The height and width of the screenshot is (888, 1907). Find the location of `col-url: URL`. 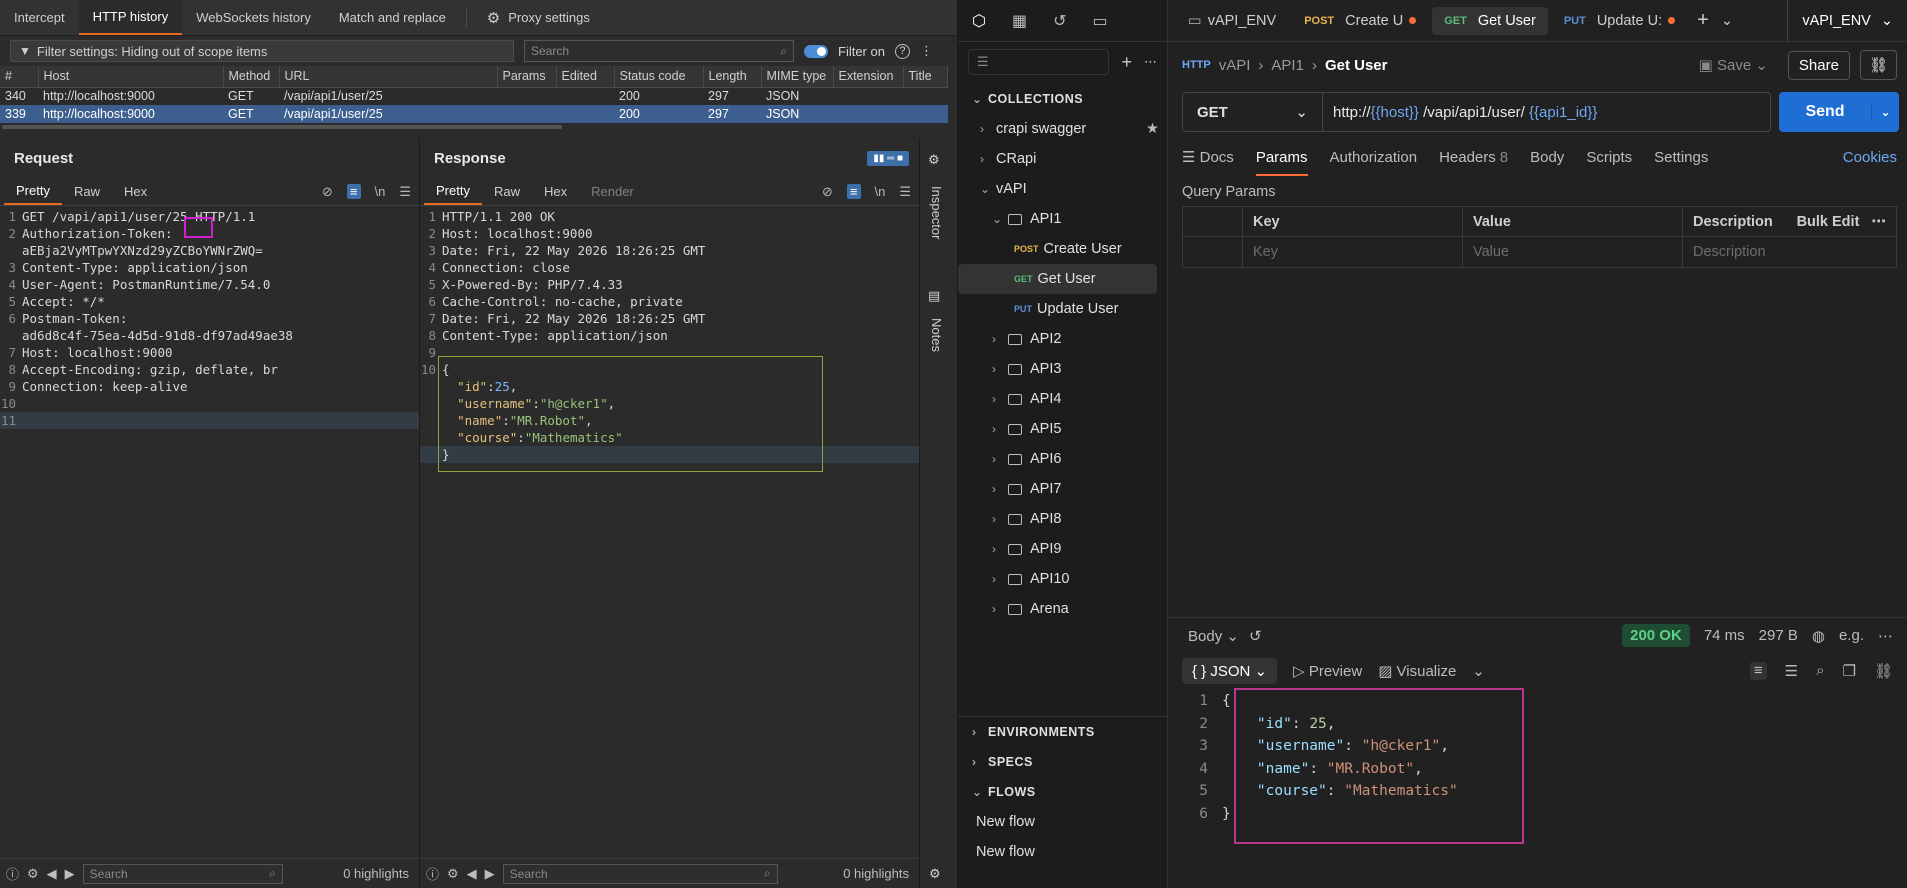

col-url: URL is located at coordinates (388, 77).